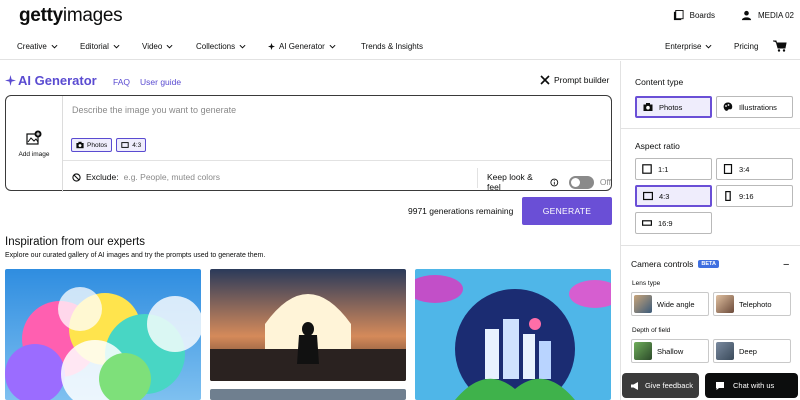  I want to click on generations-remaining: 9971 generations remaining, so click(461, 211).